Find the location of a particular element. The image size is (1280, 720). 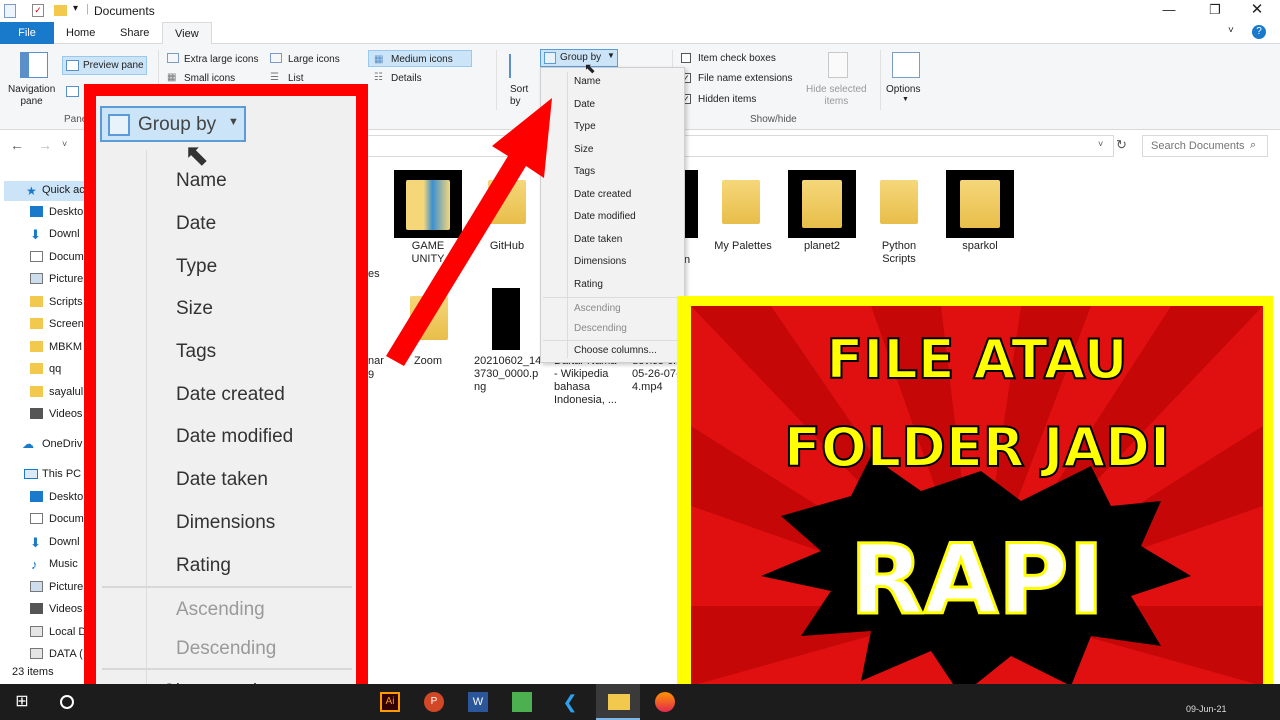

powerpoint-icon: P is located at coordinates (434, 702).